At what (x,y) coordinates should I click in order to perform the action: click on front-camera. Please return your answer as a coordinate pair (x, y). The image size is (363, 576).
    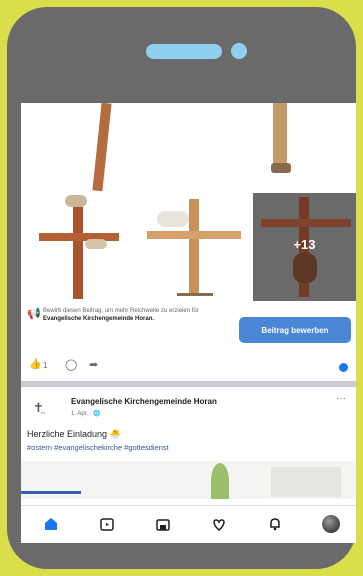
    Looking at the image, I should click on (239, 51).